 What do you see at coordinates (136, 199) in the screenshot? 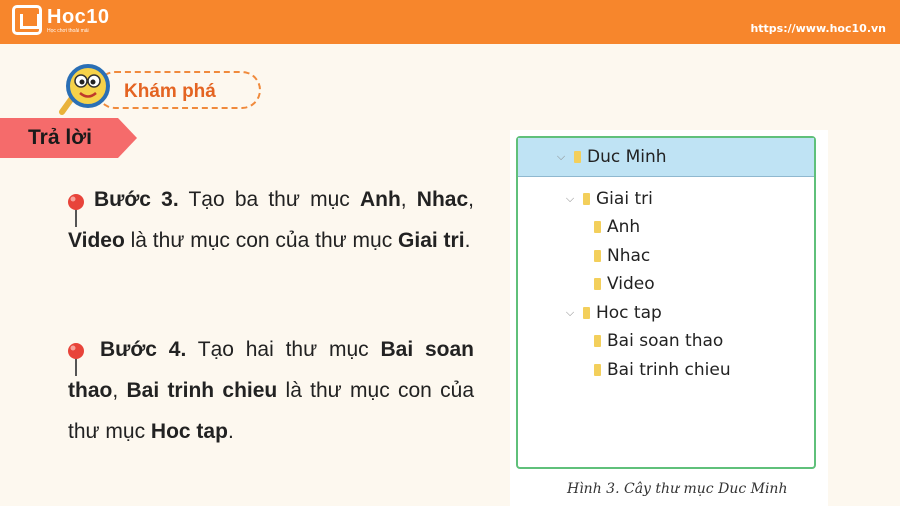
I see `step-3-lead: Bước 3.` at bounding box center [136, 199].